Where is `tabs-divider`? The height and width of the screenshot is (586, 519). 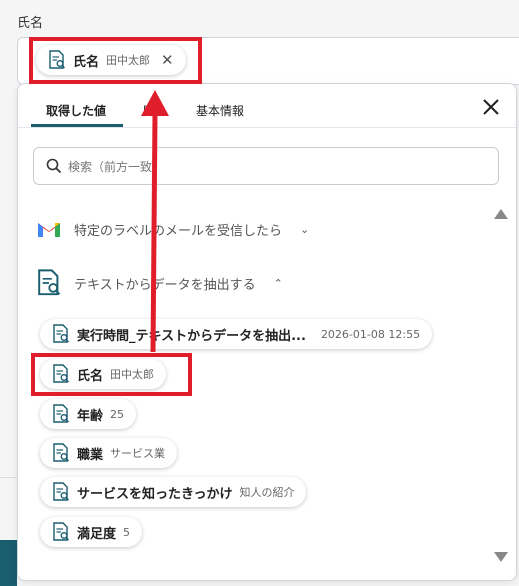
tabs-divider is located at coordinates (267, 127).